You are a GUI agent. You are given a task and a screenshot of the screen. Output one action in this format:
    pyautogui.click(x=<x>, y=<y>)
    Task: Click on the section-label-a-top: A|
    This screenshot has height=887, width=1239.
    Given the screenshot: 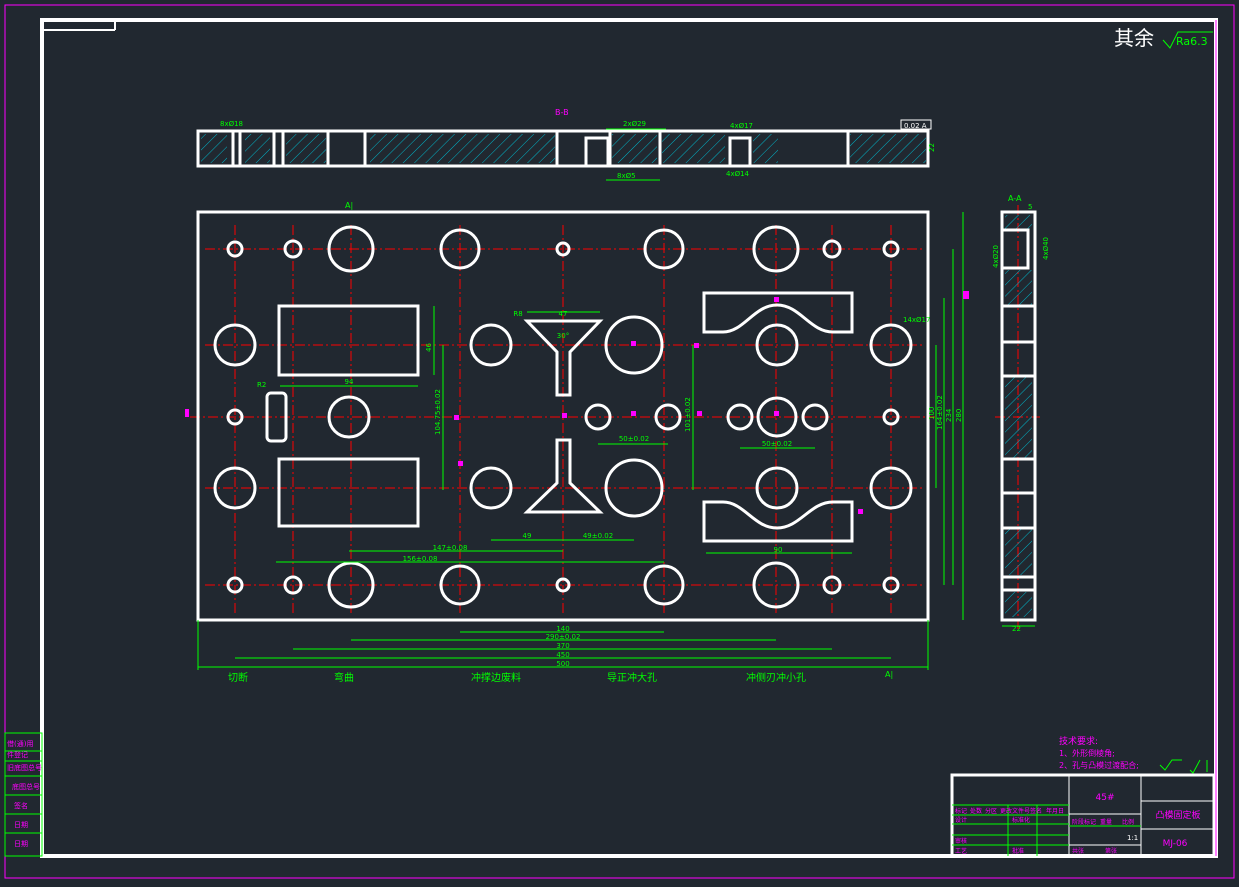 What is the action you would take?
    pyautogui.click(x=349, y=205)
    